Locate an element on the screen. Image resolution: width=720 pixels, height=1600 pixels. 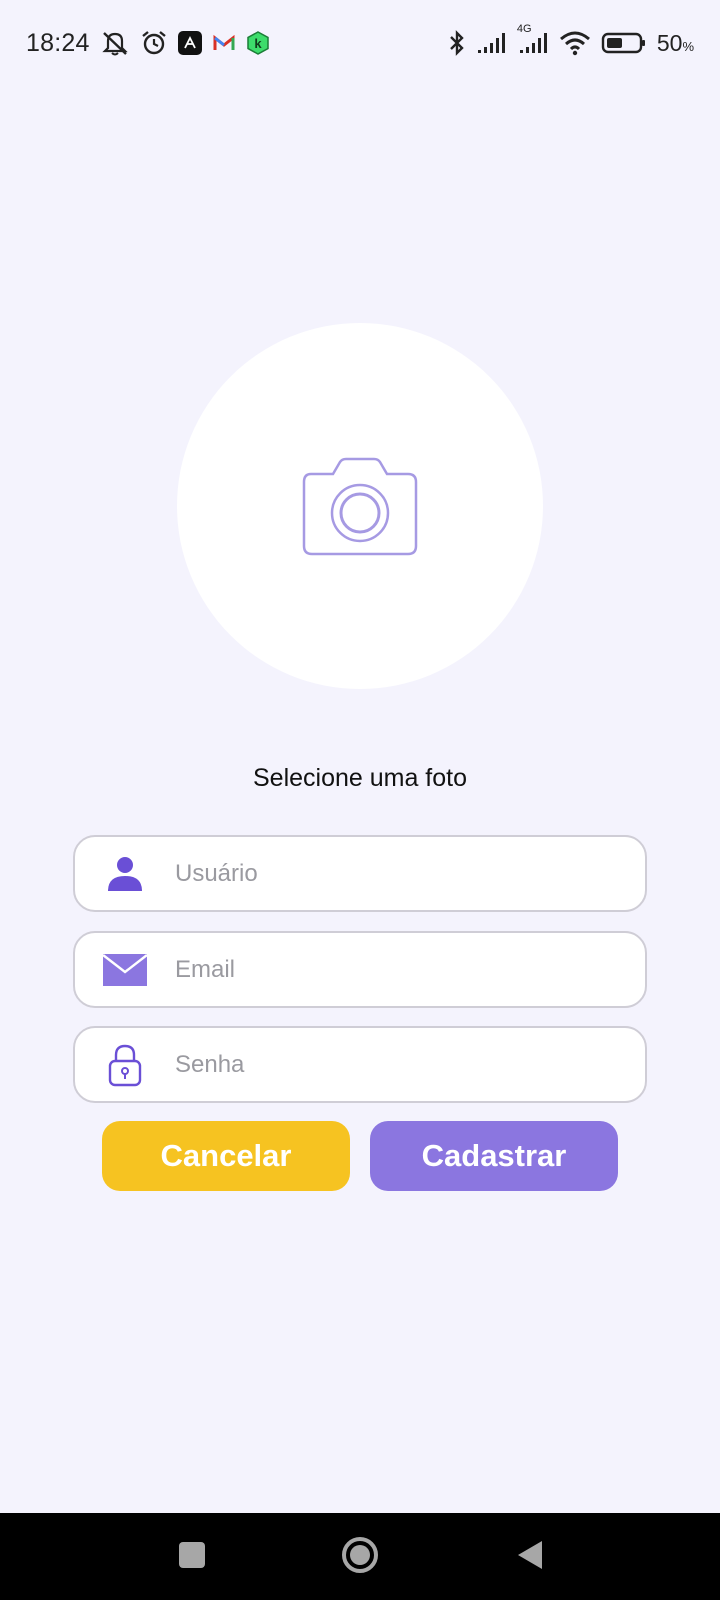
username-input is located at coordinates (395, 873).